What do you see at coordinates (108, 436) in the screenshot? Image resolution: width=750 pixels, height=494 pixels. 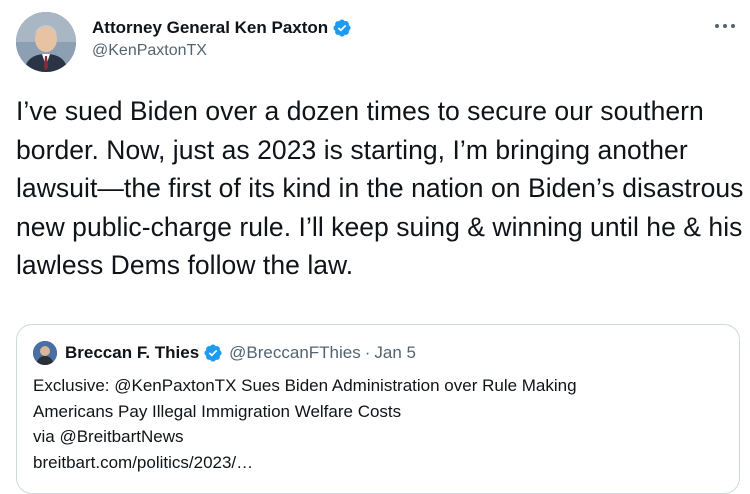 I see `quoted-text-line: via @BreitbartNews` at bounding box center [108, 436].